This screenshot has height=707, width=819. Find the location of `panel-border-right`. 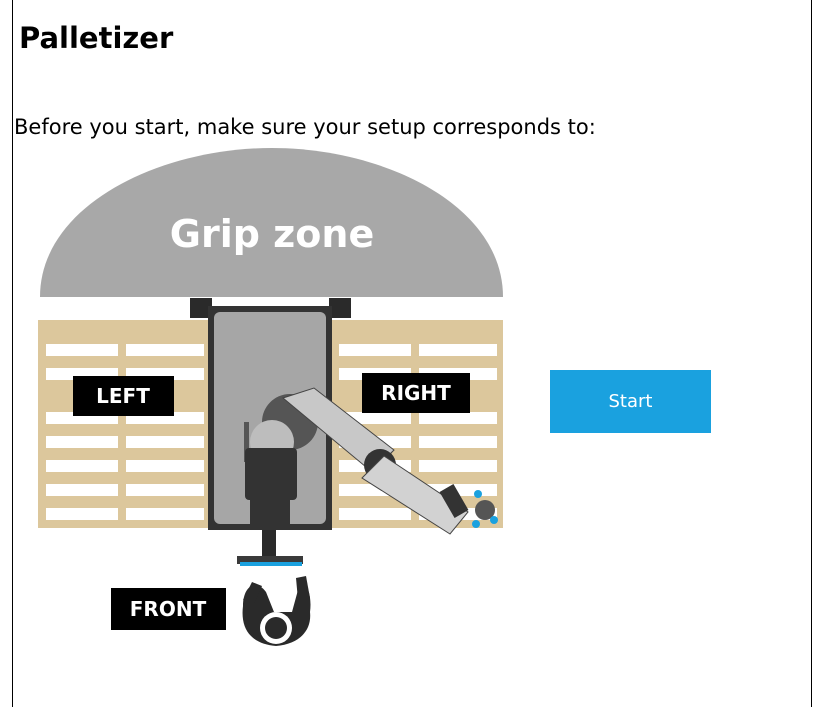

panel-border-right is located at coordinates (811, 353).